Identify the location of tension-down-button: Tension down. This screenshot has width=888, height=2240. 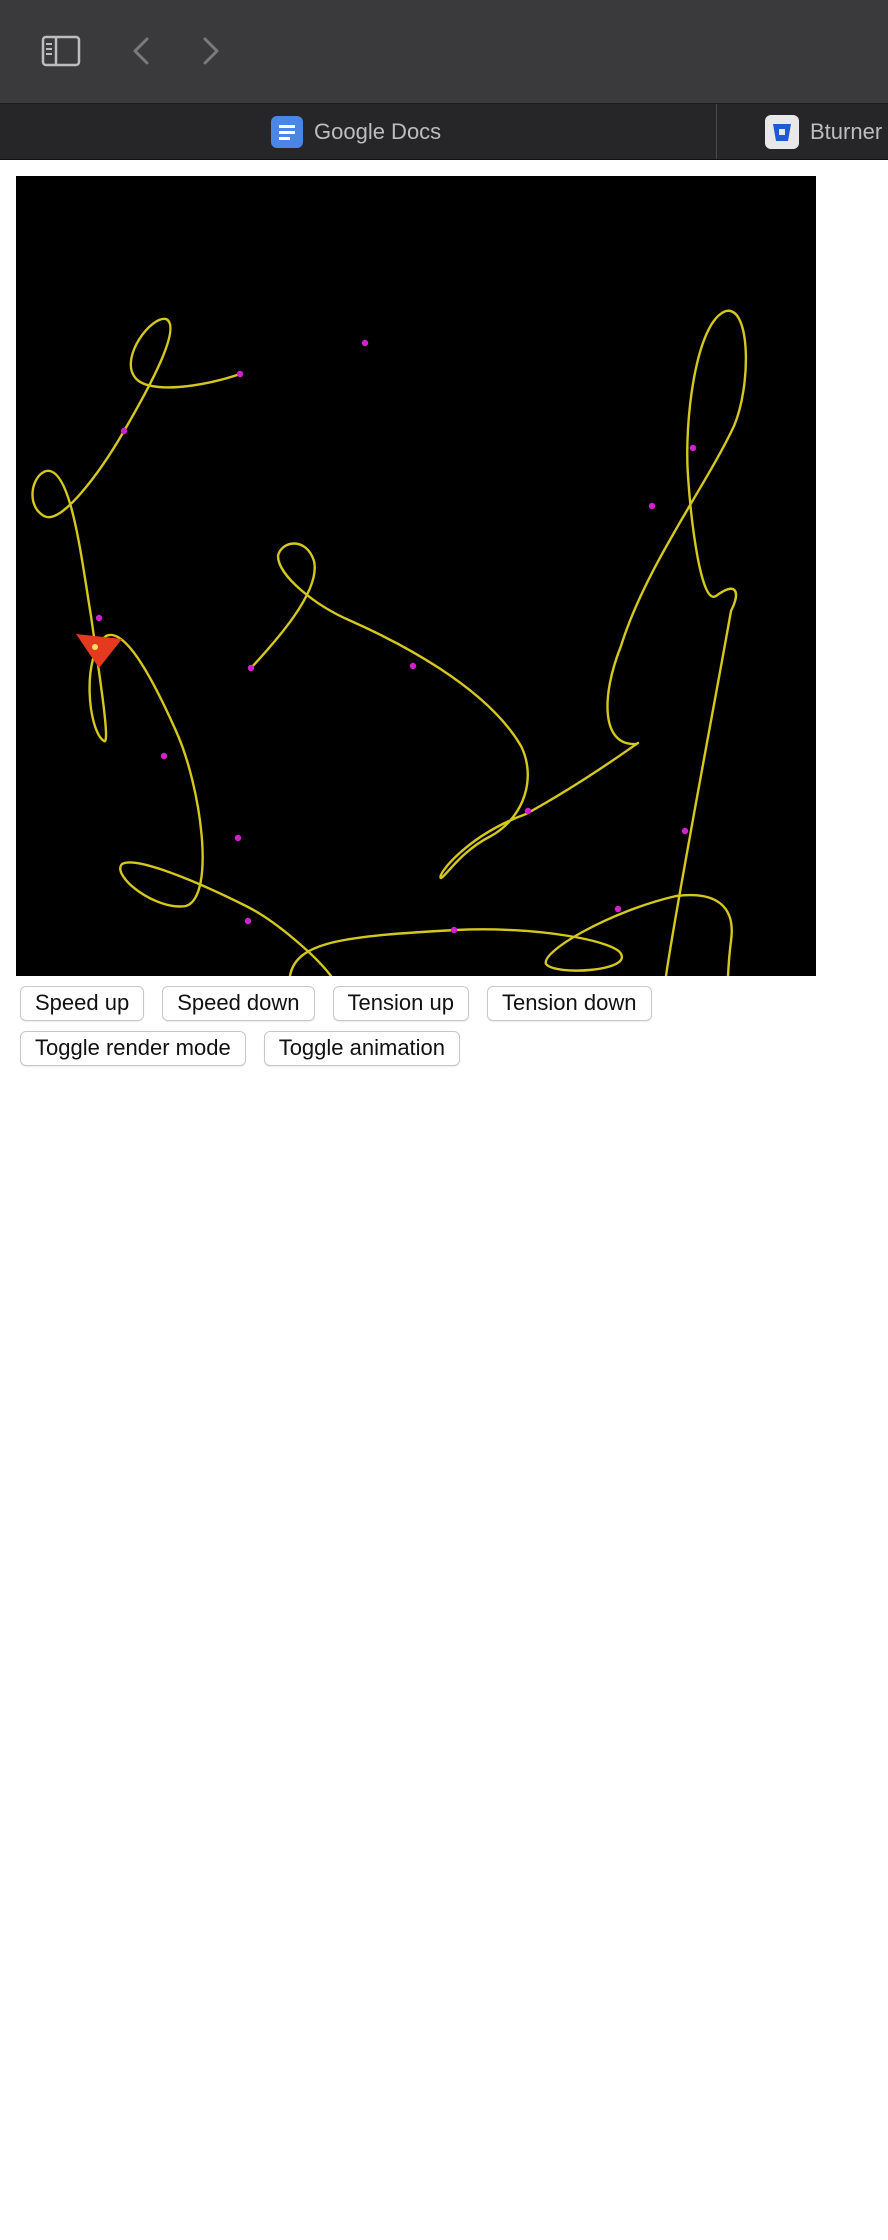
(569, 1003).